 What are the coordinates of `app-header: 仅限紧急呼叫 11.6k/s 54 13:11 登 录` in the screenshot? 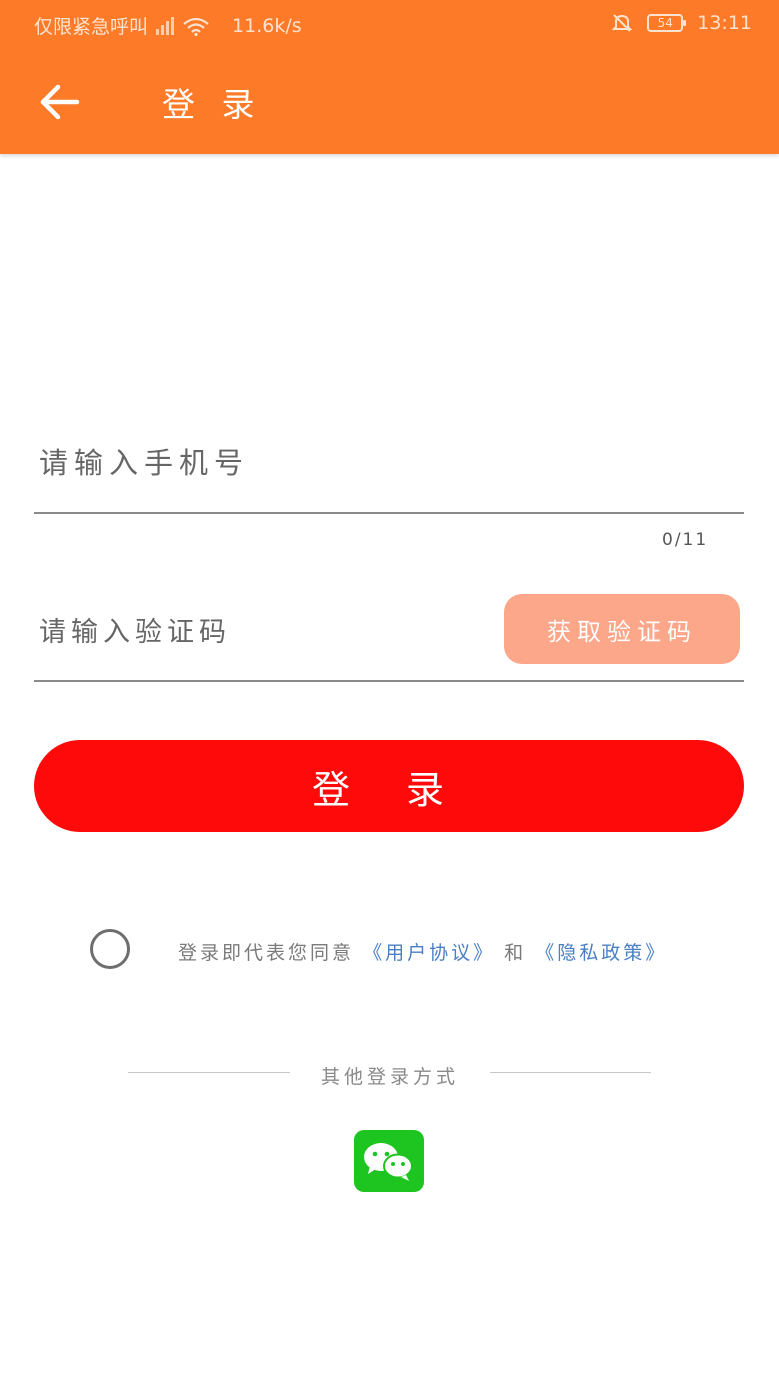 It's located at (389, 77).